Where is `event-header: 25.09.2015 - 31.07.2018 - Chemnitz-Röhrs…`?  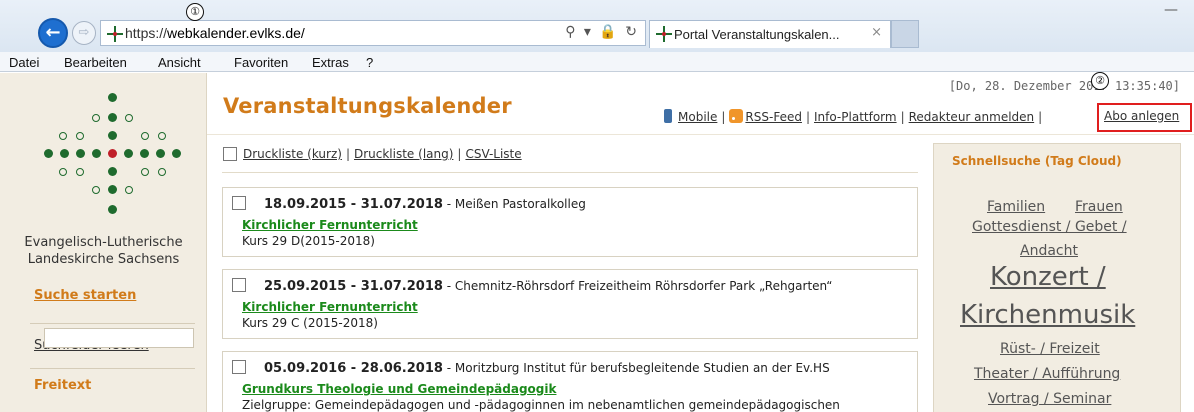
event-header: 25.09.2015 - 31.07.2018 - Chemnitz-Röhrs… is located at coordinates (548, 286).